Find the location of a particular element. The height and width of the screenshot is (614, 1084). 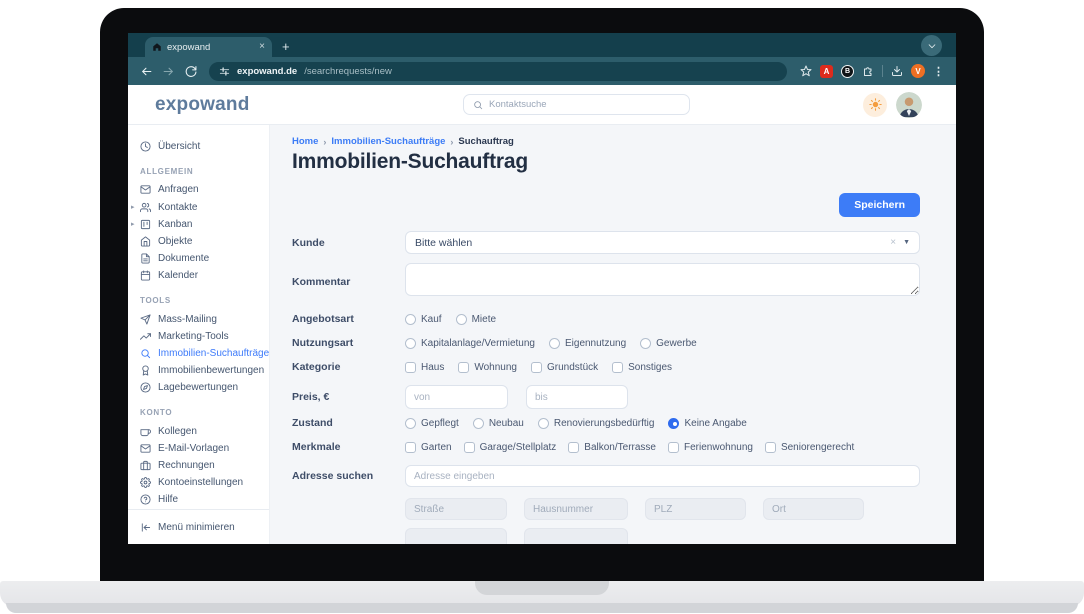

sidebar-item-marketing-tools: Marketing-Tools is located at coordinates (198, 336).